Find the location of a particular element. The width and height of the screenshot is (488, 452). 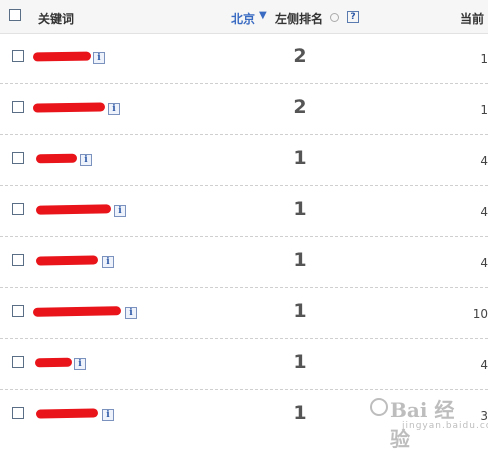

city-filter-header: 北京 is located at coordinates (243, 18).